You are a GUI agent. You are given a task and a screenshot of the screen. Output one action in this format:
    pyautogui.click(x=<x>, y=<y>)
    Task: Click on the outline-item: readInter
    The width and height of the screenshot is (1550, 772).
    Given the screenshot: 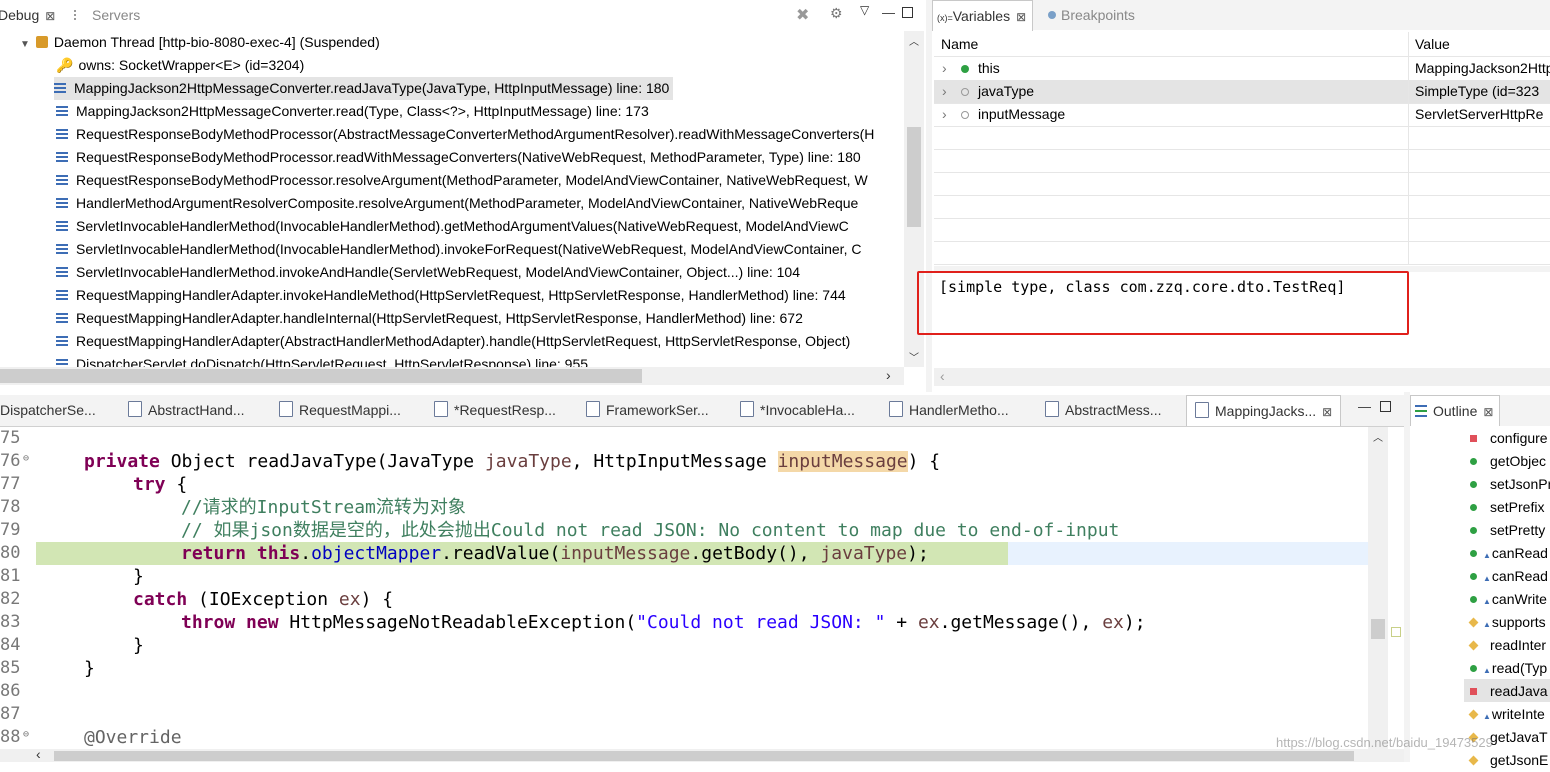 What is the action you would take?
    pyautogui.click(x=1506, y=645)
    